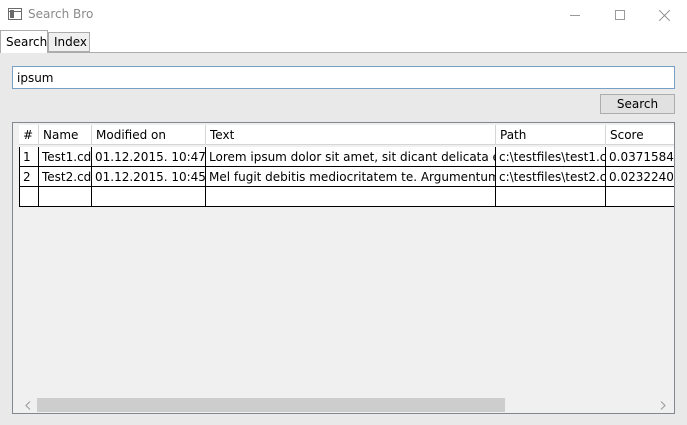  Describe the element at coordinates (351, 197) in the screenshot. I see `cell-text` at that location.